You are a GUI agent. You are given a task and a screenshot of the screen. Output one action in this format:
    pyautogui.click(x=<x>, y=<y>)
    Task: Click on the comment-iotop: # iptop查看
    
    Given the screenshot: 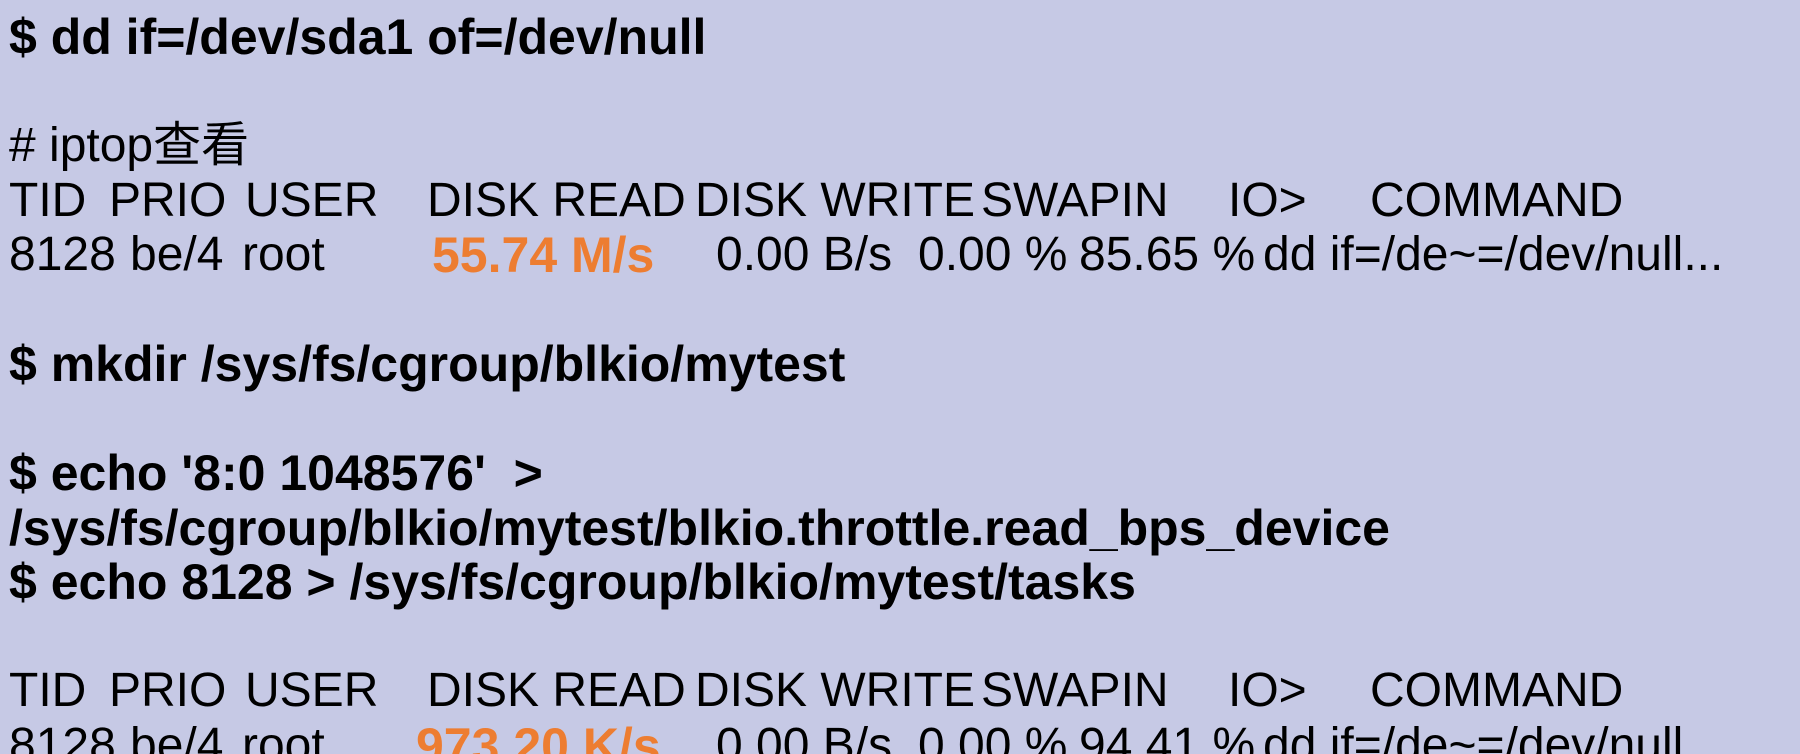 What is the action you would take?
    pyautogui.click(x=129, y=145)
    